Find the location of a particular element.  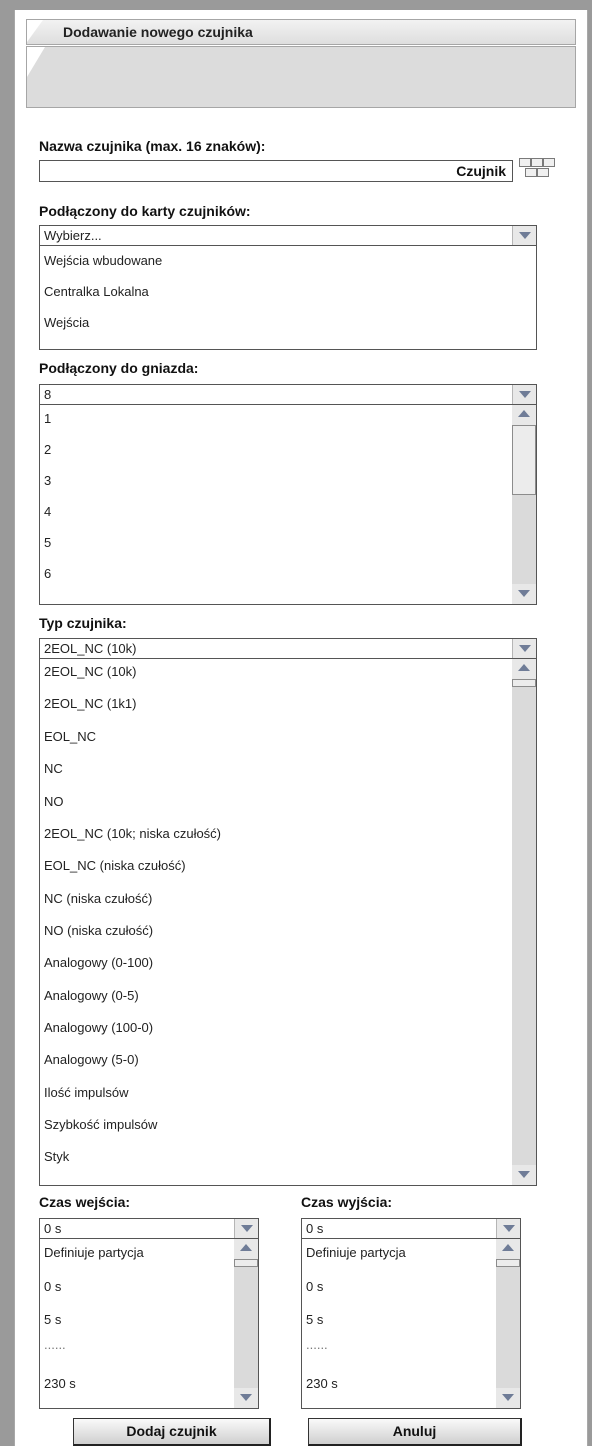

card-option: Centralka Lokalna is located at coordinates (96, 291).